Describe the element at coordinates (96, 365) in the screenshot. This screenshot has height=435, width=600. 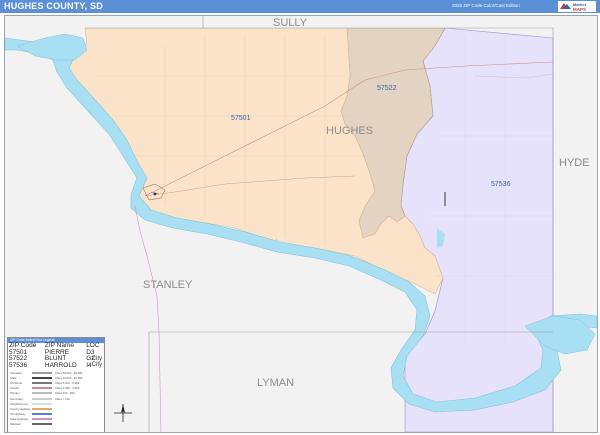
I see `city-legend-sub: City` at that location.